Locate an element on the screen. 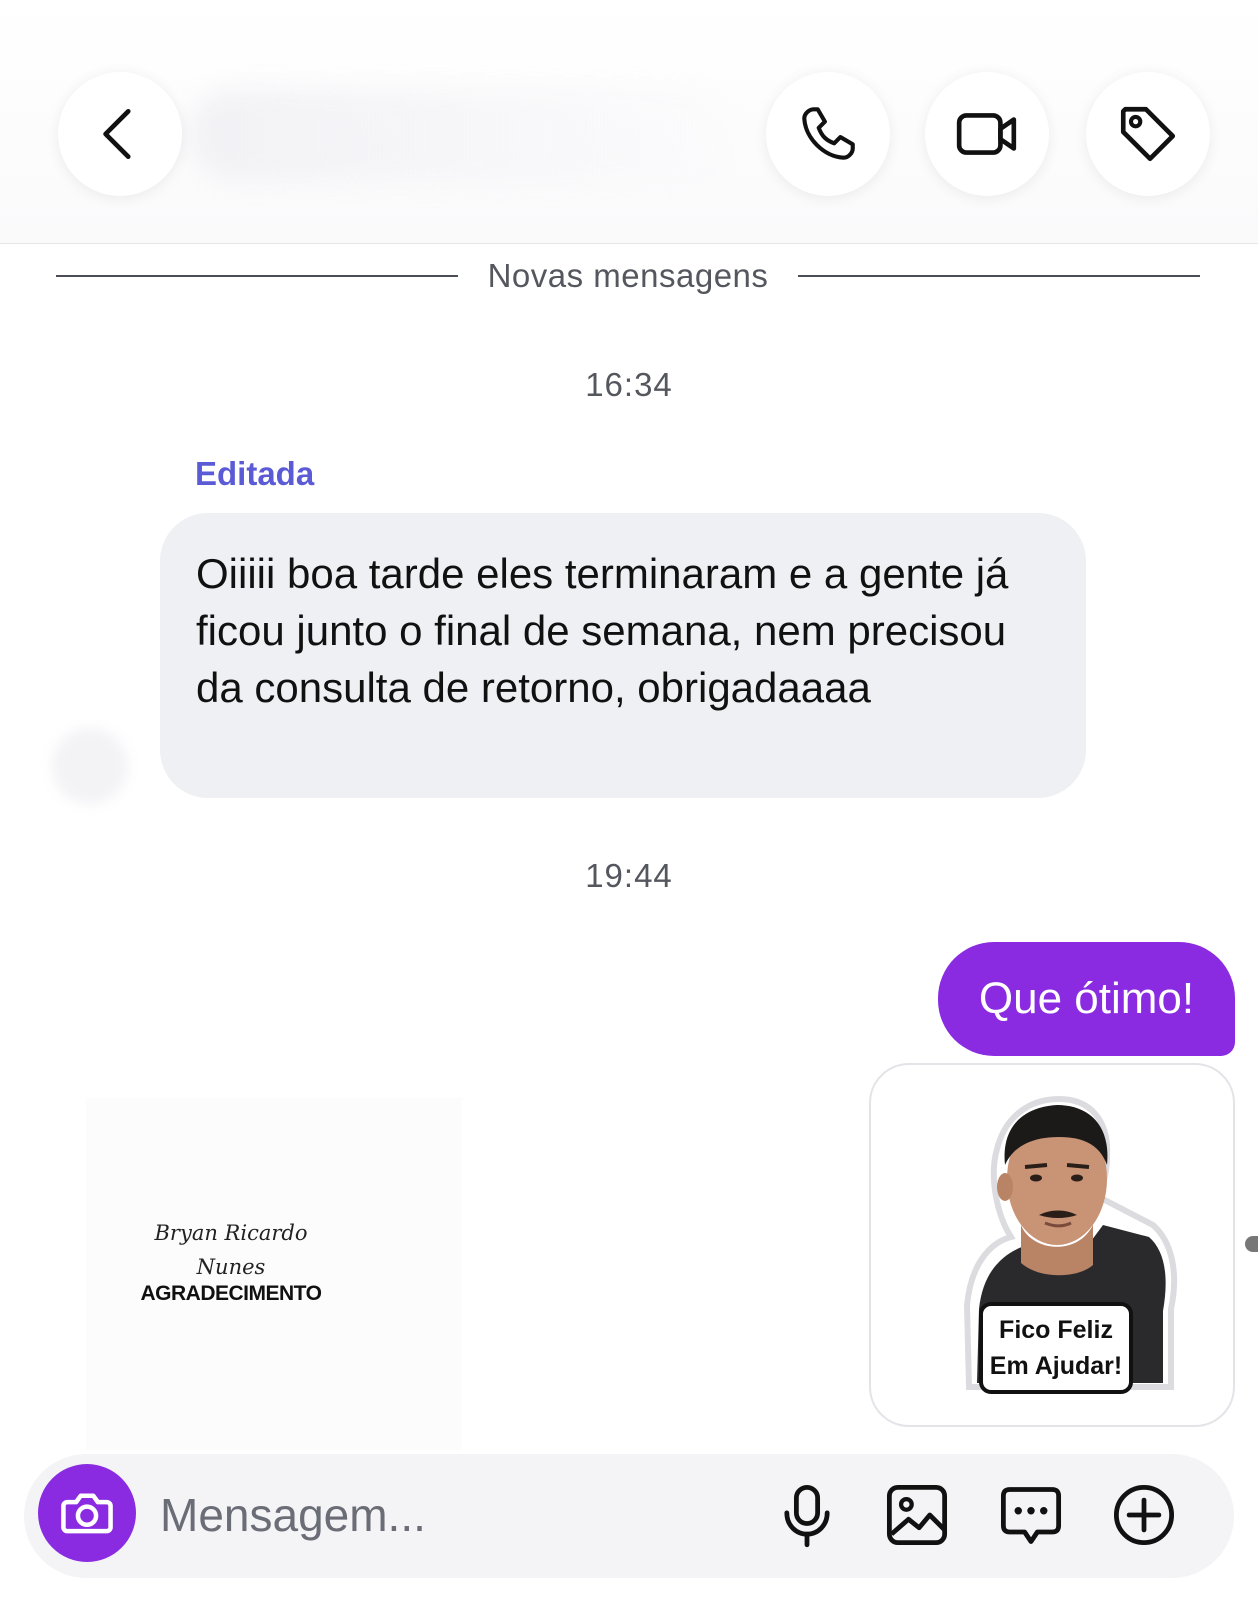  sticker-message: Fico Feliz Em Ajudar! is located at coordinates (1052, 1245).